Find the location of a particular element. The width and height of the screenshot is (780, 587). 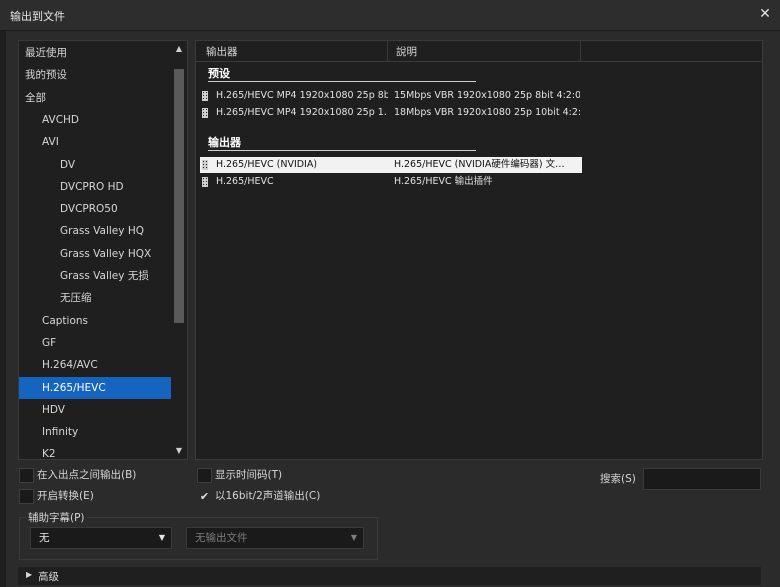

tree-item: GF is located at coordinates (103, 343).